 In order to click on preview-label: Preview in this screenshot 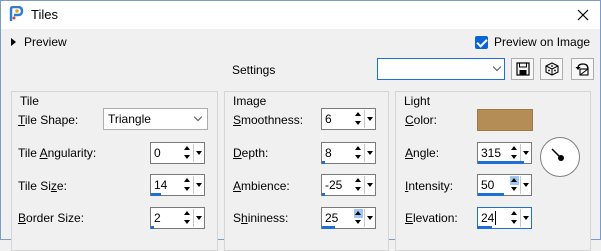, I will do `click(45, 42)`.